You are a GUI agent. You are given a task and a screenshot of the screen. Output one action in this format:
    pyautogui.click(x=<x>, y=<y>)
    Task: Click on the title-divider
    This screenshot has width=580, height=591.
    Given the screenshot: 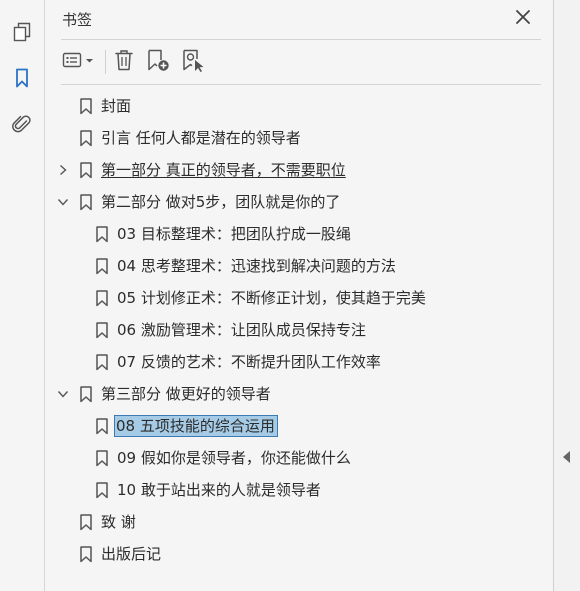 What is the action you would take?
    pyautogui.click(x=301, y=39)
    